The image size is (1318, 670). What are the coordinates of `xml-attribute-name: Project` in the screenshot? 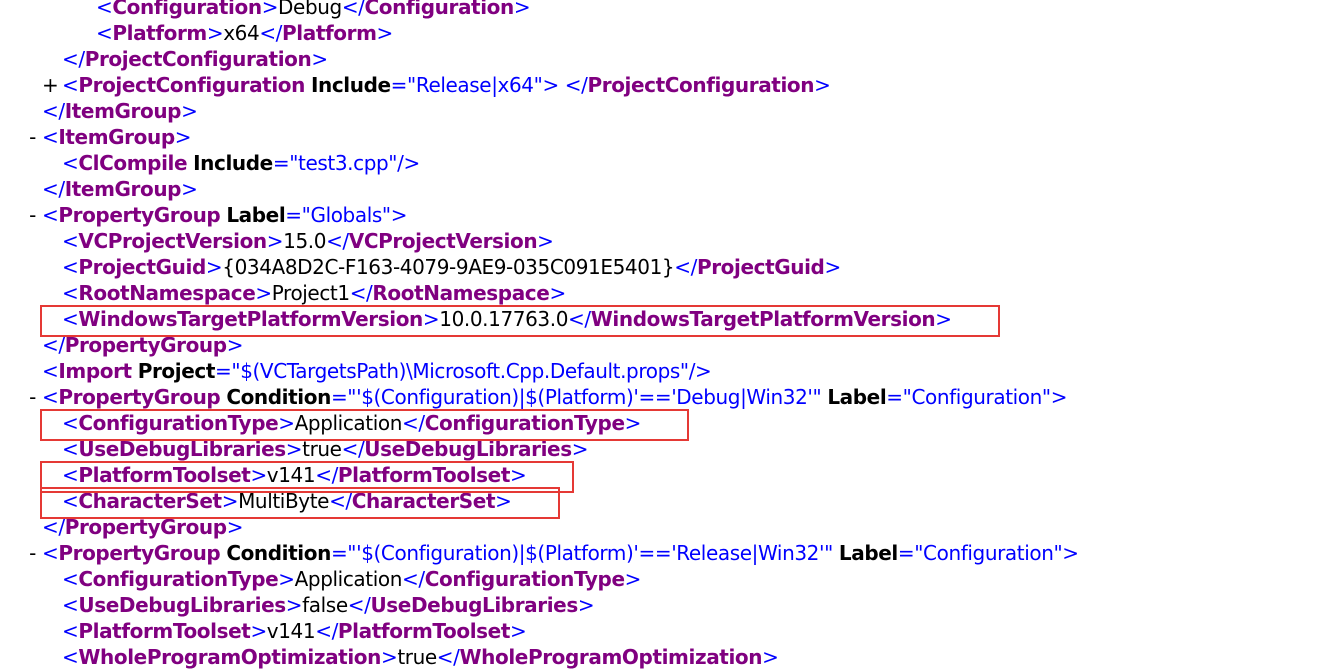 It's located at (176, 371).